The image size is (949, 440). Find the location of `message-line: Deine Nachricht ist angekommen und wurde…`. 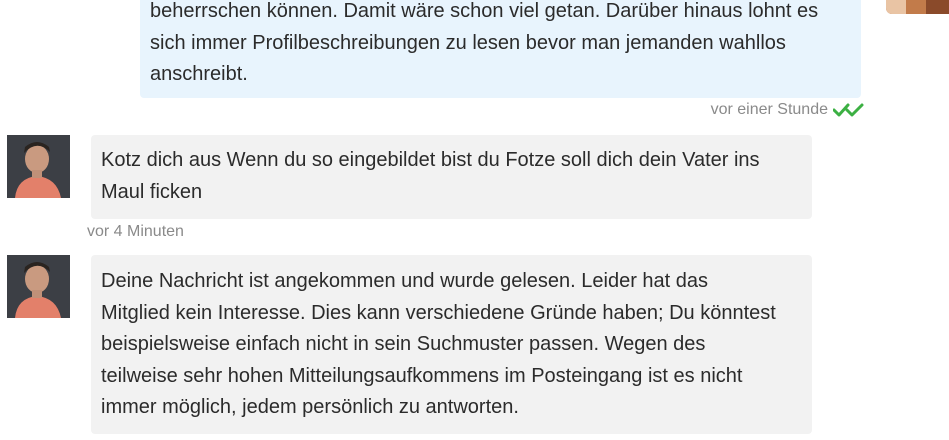

message-line: Deine Nachricht ist angekommen und wurde… is located at coordinates (405, 281).